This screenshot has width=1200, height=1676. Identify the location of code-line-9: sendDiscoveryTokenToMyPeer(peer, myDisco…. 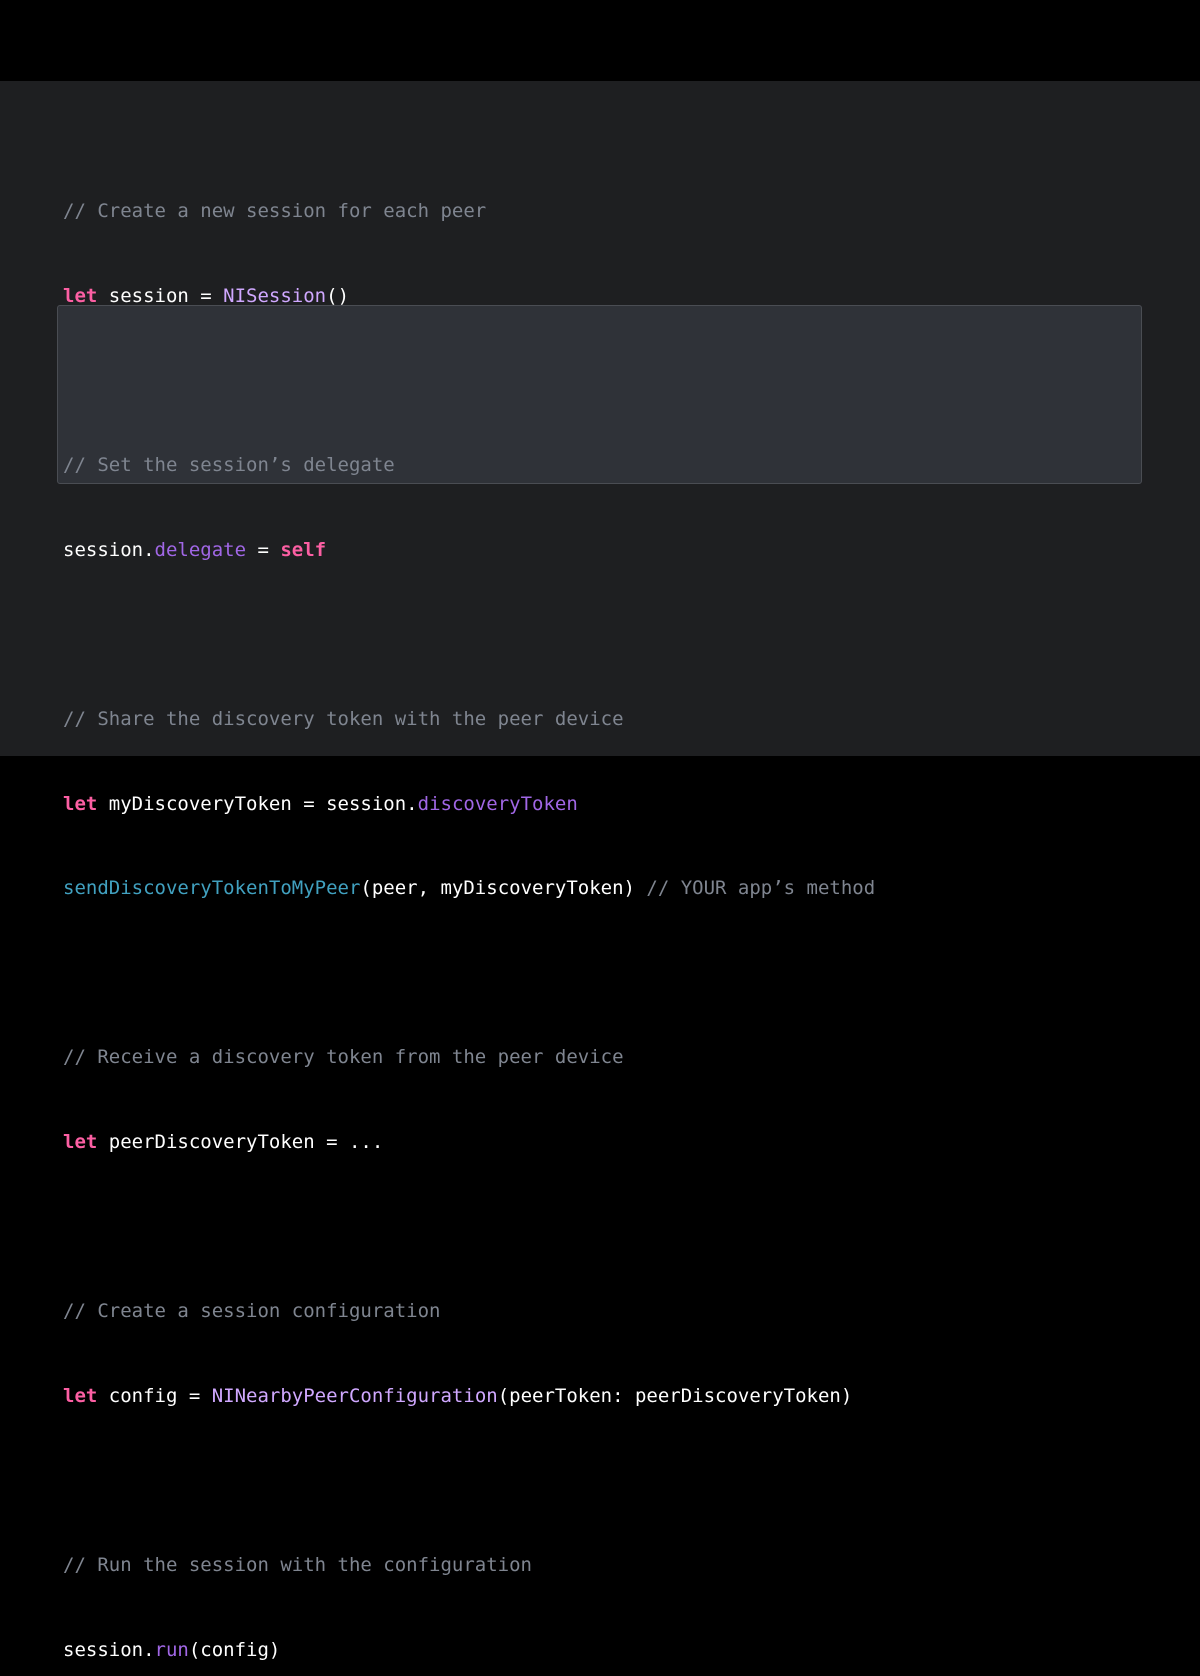
(469, 888).